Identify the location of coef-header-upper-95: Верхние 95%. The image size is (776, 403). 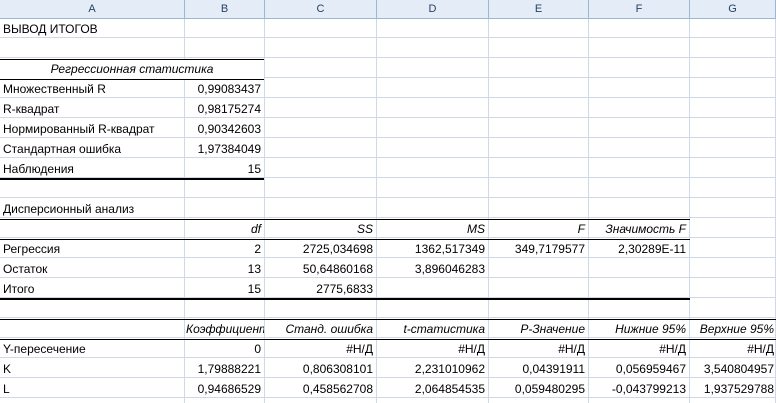
(732, 329).